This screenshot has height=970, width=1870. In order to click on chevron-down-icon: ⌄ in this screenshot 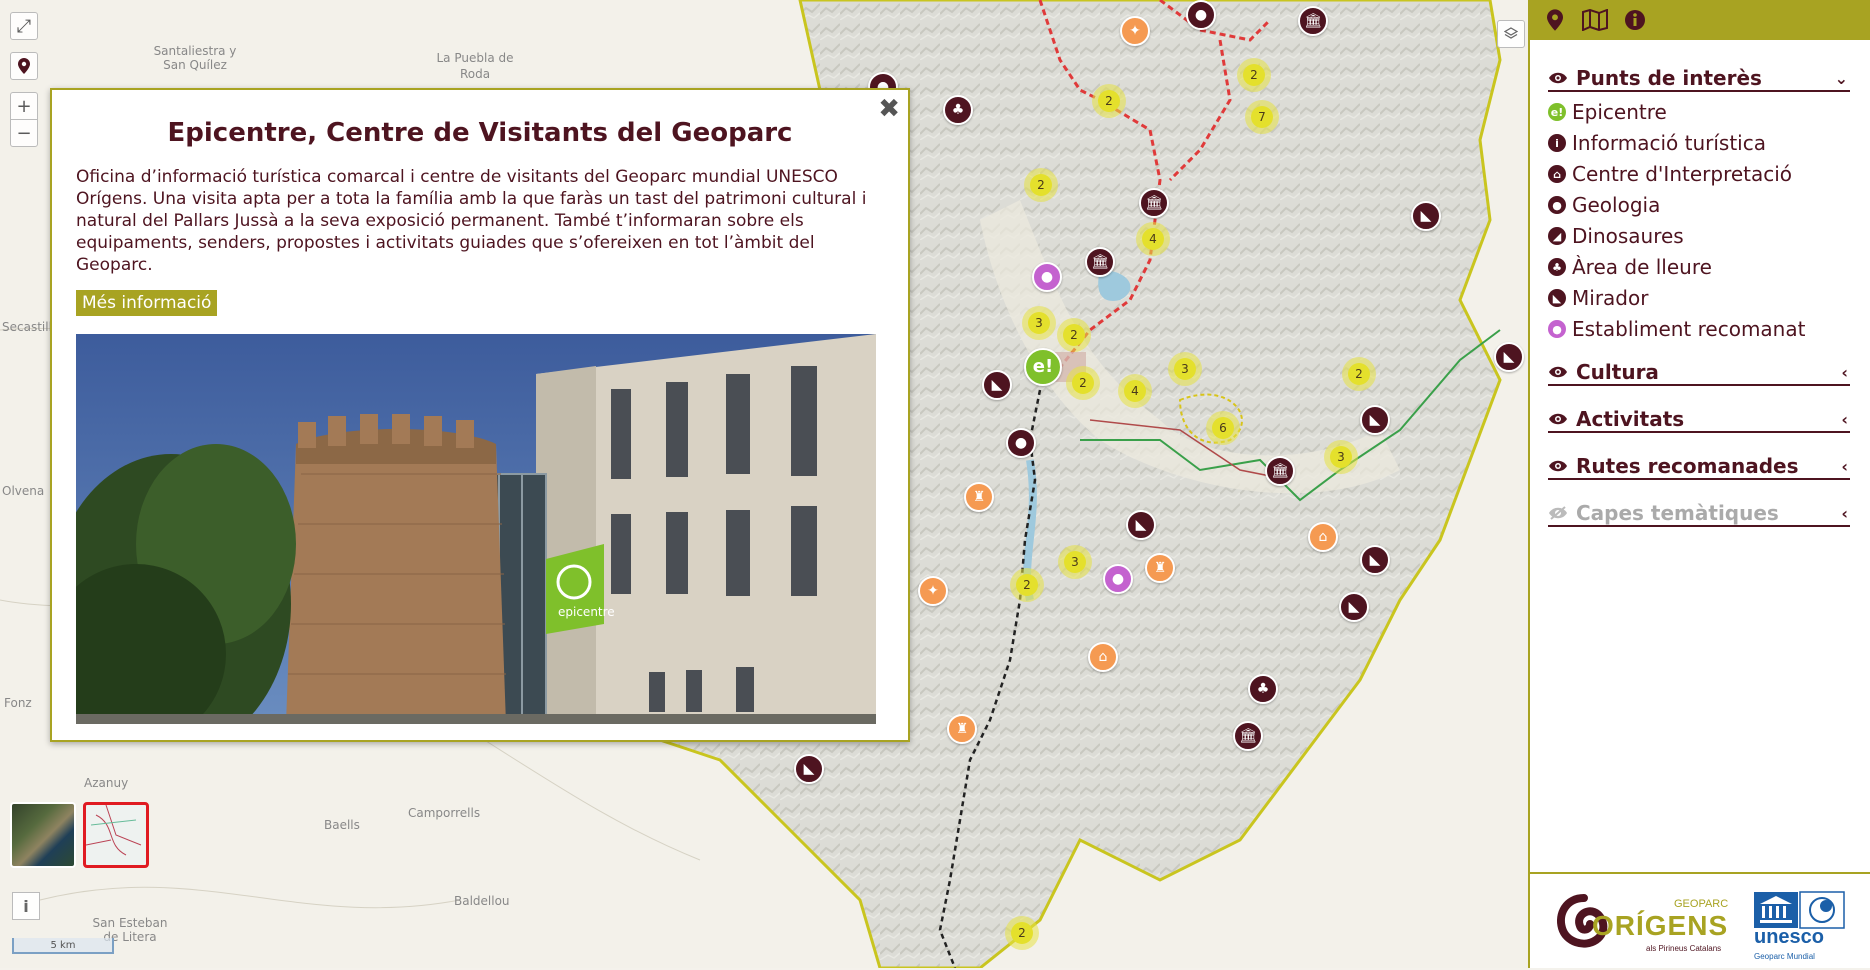, I will do `click(1841, 78)`.